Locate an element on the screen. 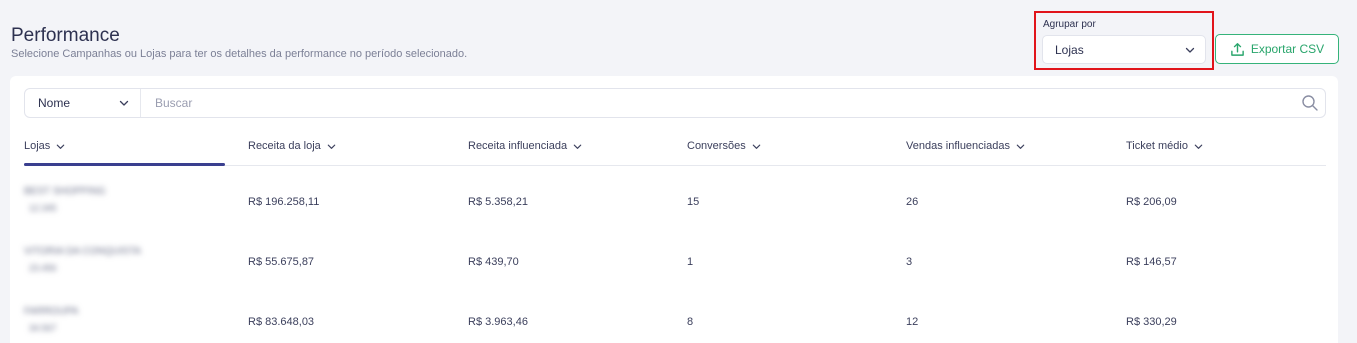 The height and width of the screenshot is (343, 1357). column-header-receita-influenciada: Receita influenciada is located at coordinates (525, 146).